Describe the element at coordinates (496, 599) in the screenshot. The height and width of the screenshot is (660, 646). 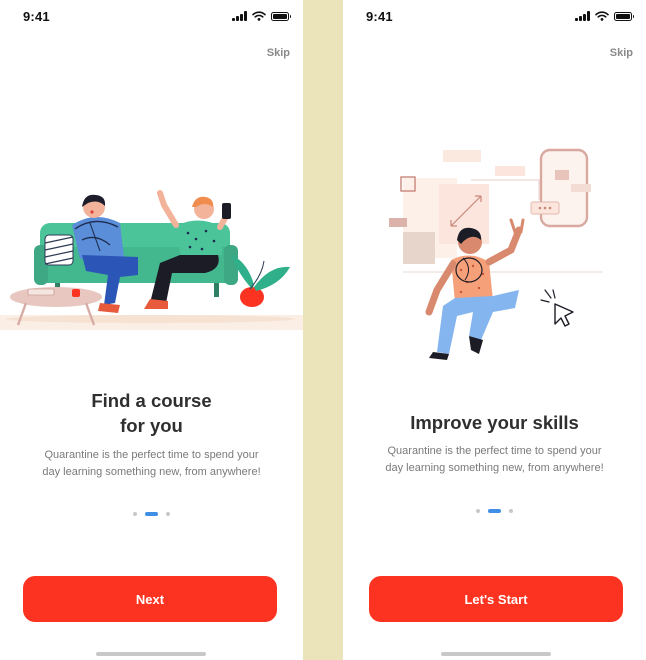
I see `lets-start-button: Let's Start` at that location.